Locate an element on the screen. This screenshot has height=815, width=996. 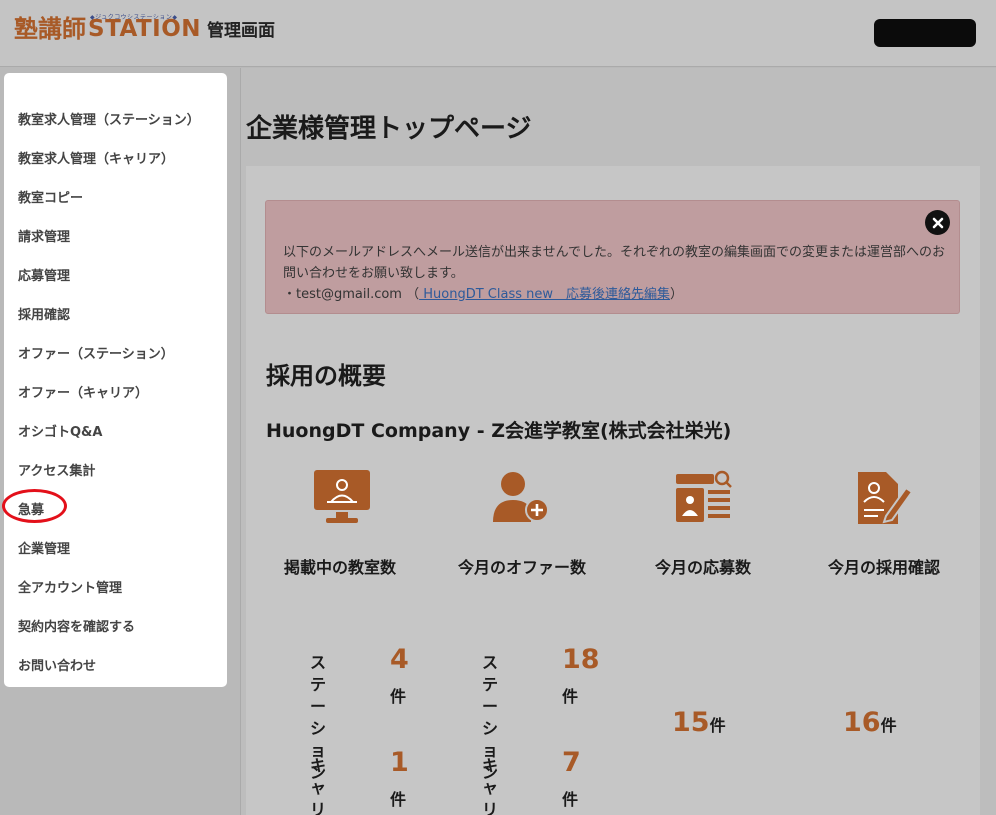
alert-email: ・test@gmail.com （ is located at coordinates (351, 294).